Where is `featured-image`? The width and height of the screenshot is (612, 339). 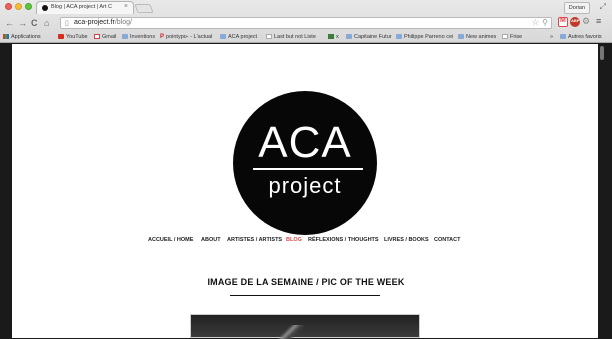 featured-image is located at coordinates (305, 326).